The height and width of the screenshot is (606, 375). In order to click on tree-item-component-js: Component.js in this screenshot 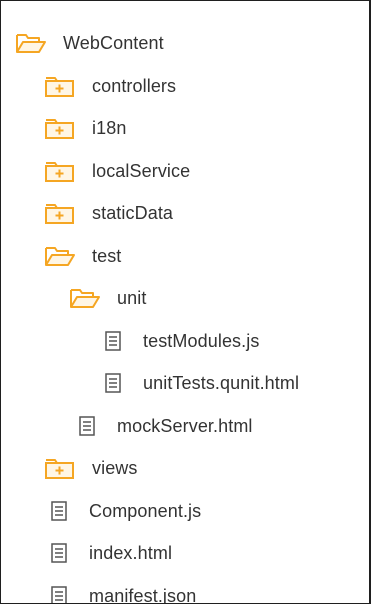, I will do `click(185, 511)`.